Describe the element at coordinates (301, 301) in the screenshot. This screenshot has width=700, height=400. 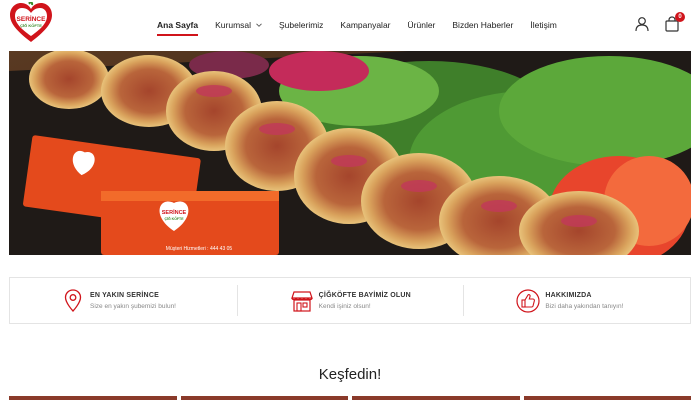
I see `store-icon` at that location.